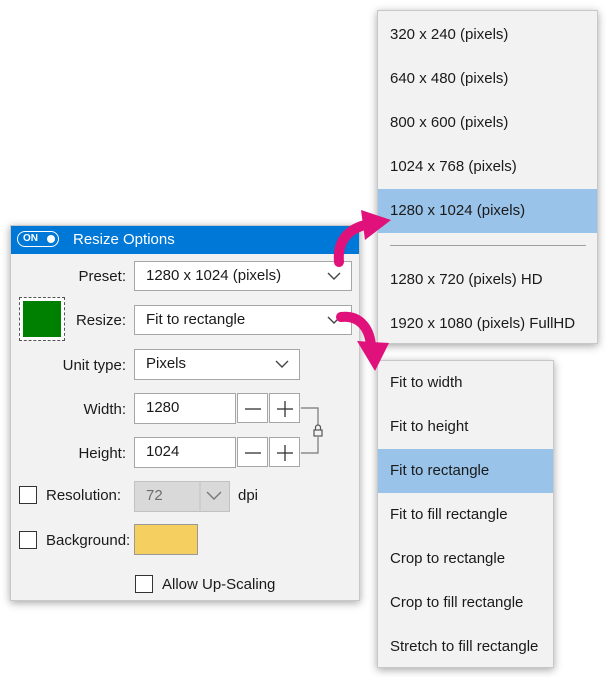 This screenshot has width=607, height=677. Describe the element at coordinates (214, 275) in the screenshot. I see `preset-value: 1280 x 1024 (pixels)` at that location.